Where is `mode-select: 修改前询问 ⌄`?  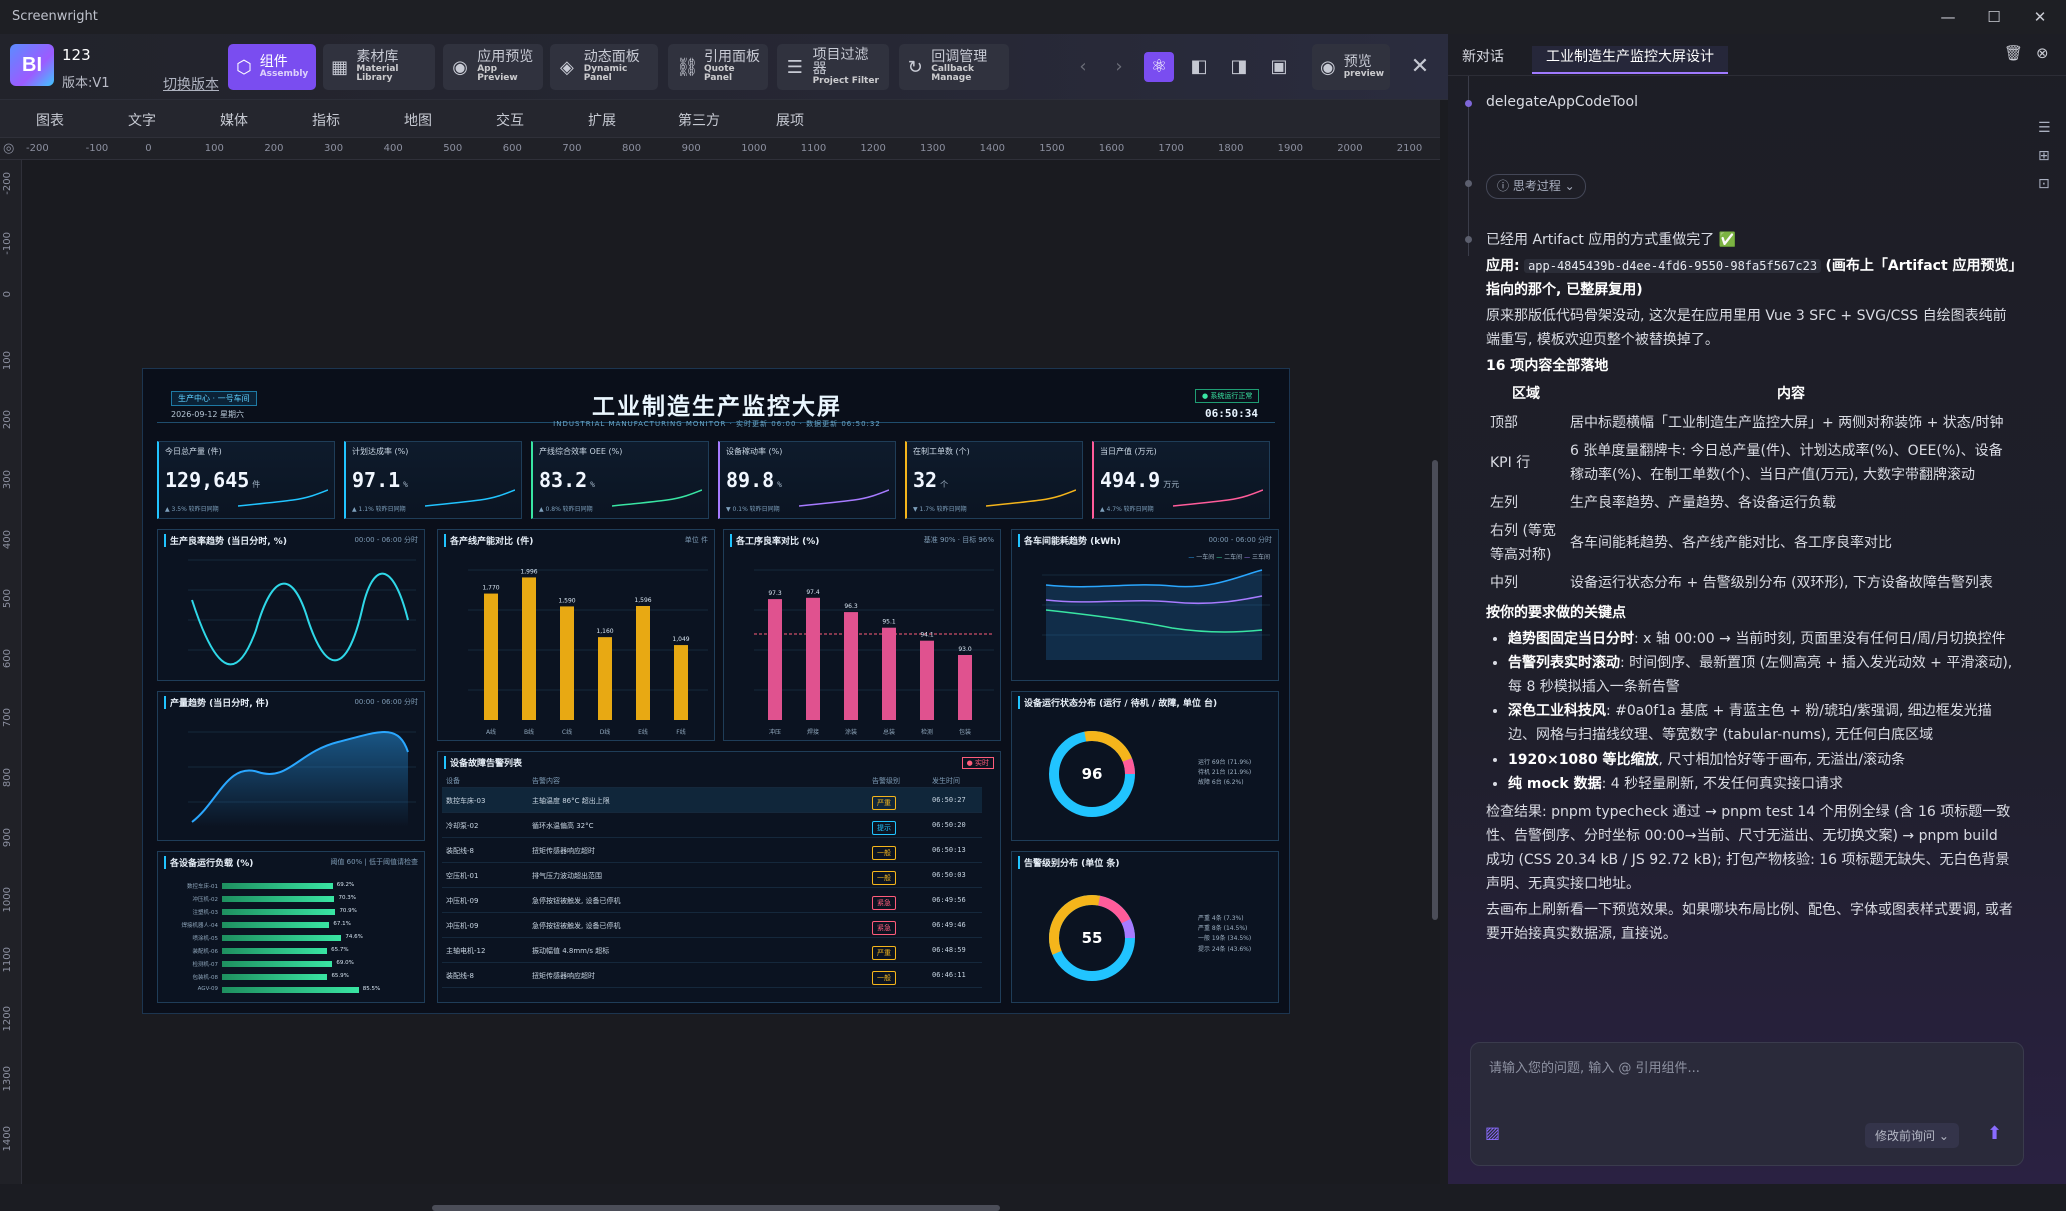
mode-select: 修改前询问 ⌄ is located at coordinates (1912, 1135).